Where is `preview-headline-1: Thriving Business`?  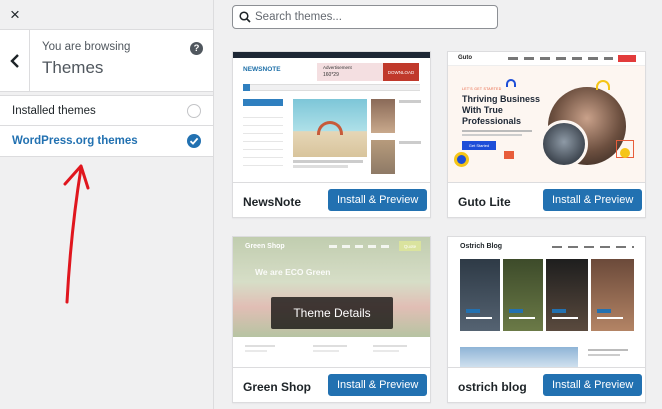
preview-headline-1: Thriving Business is located at coordinates (501, 99).